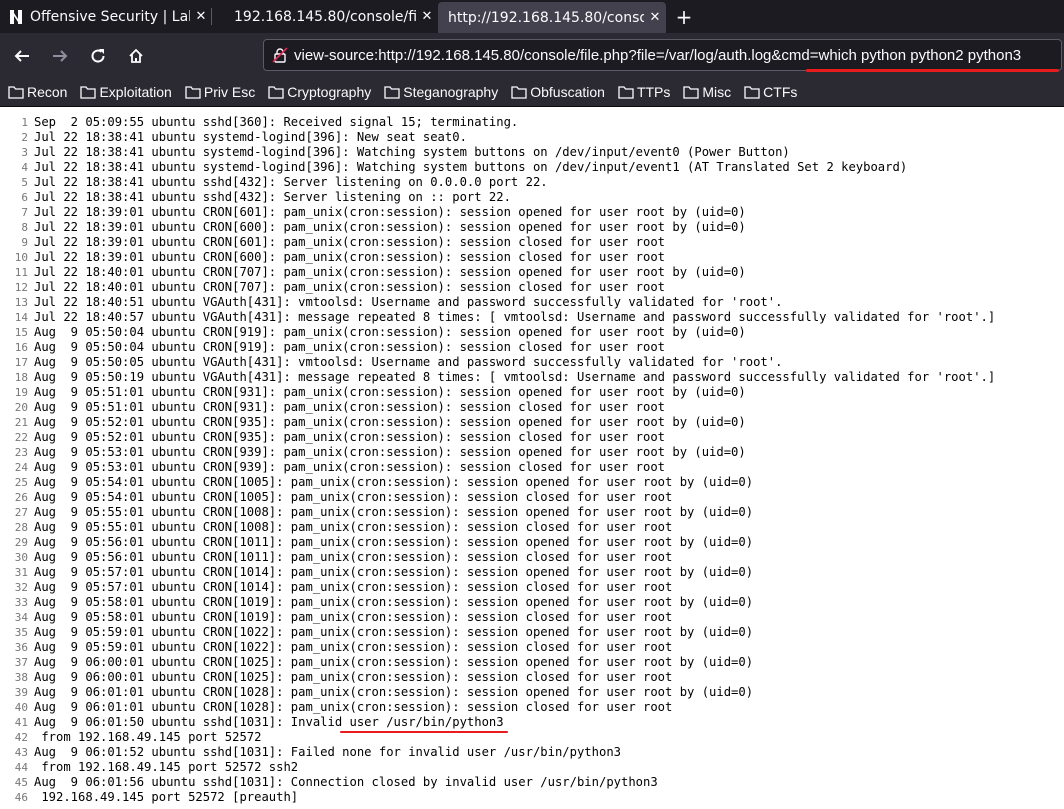  Describe the element at coordinates (21, 512) in the screenshot. I see `line-number: 27` at that location.